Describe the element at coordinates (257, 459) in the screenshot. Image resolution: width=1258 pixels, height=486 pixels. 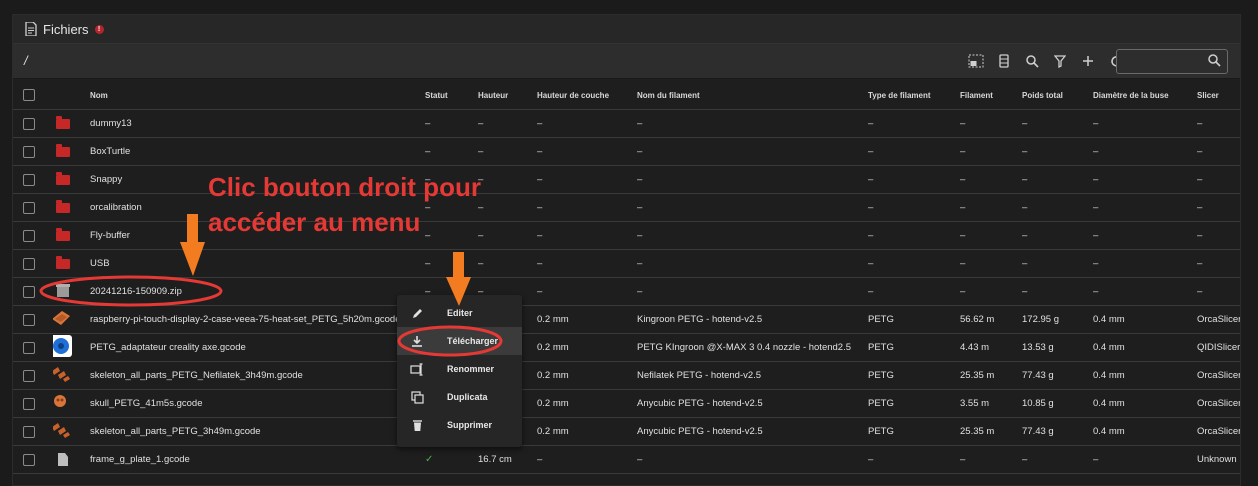
I see `cell-name: frame_g_plate_1.gcode` at that location.